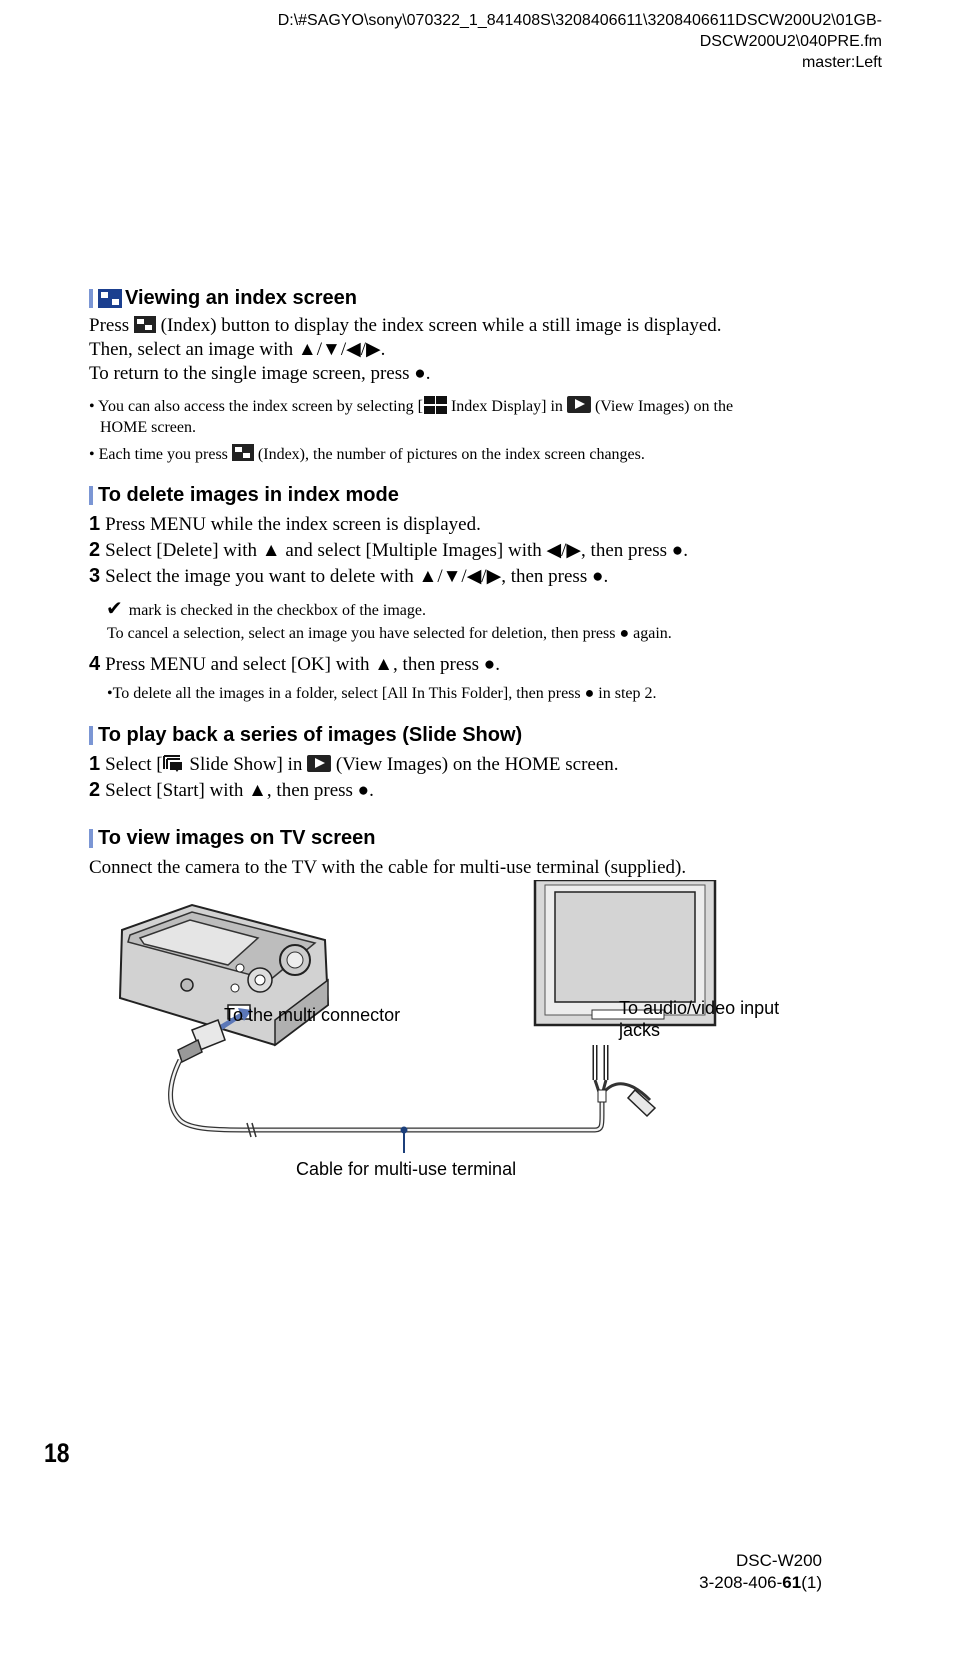 The width and height of the screenshot is (954, 1654). What do you see at coordinates (792, 1582) in the screenshot?
I see `part-bold: 61` at bounding box center [792, 1582].